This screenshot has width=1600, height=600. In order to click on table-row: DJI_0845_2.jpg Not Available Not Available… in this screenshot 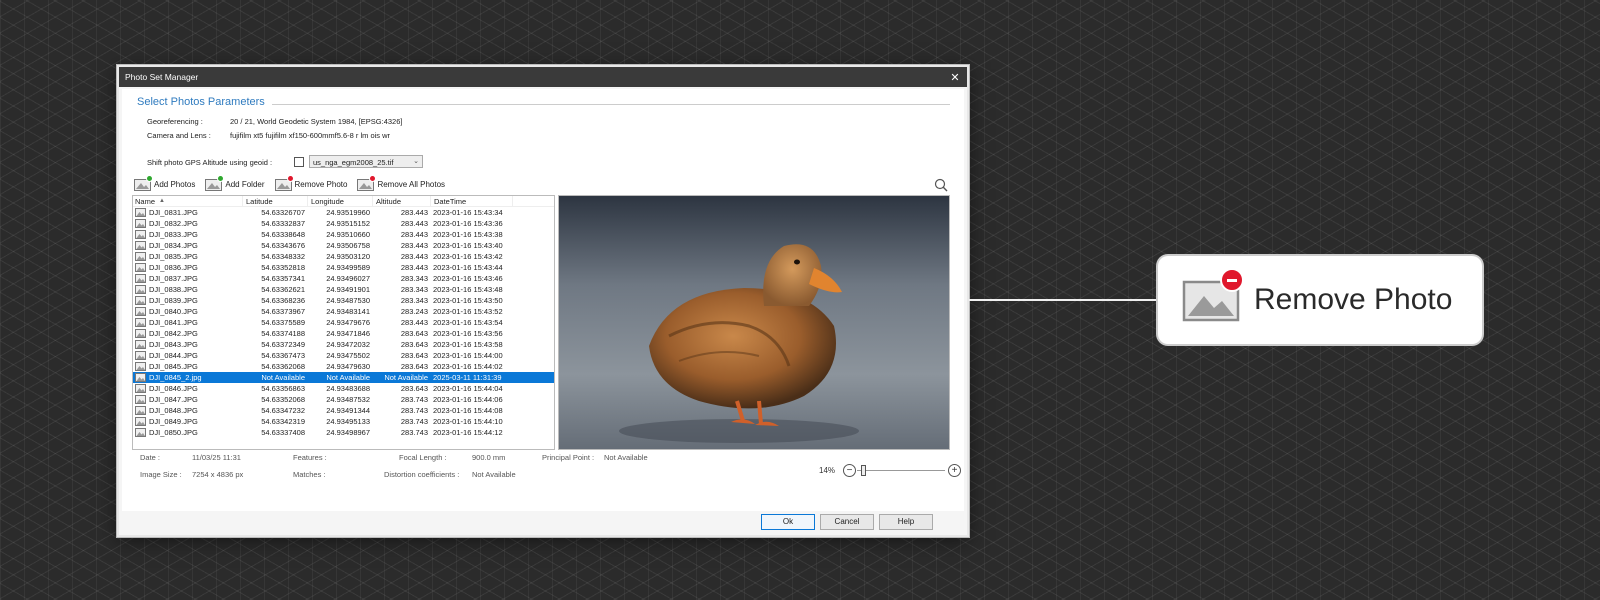, I will do `click(343, 377)`.